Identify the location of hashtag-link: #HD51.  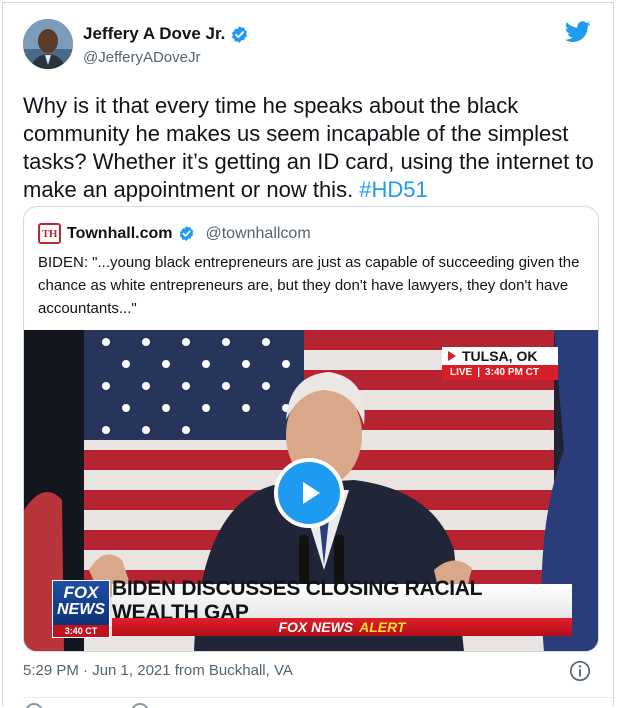
(393, 189).